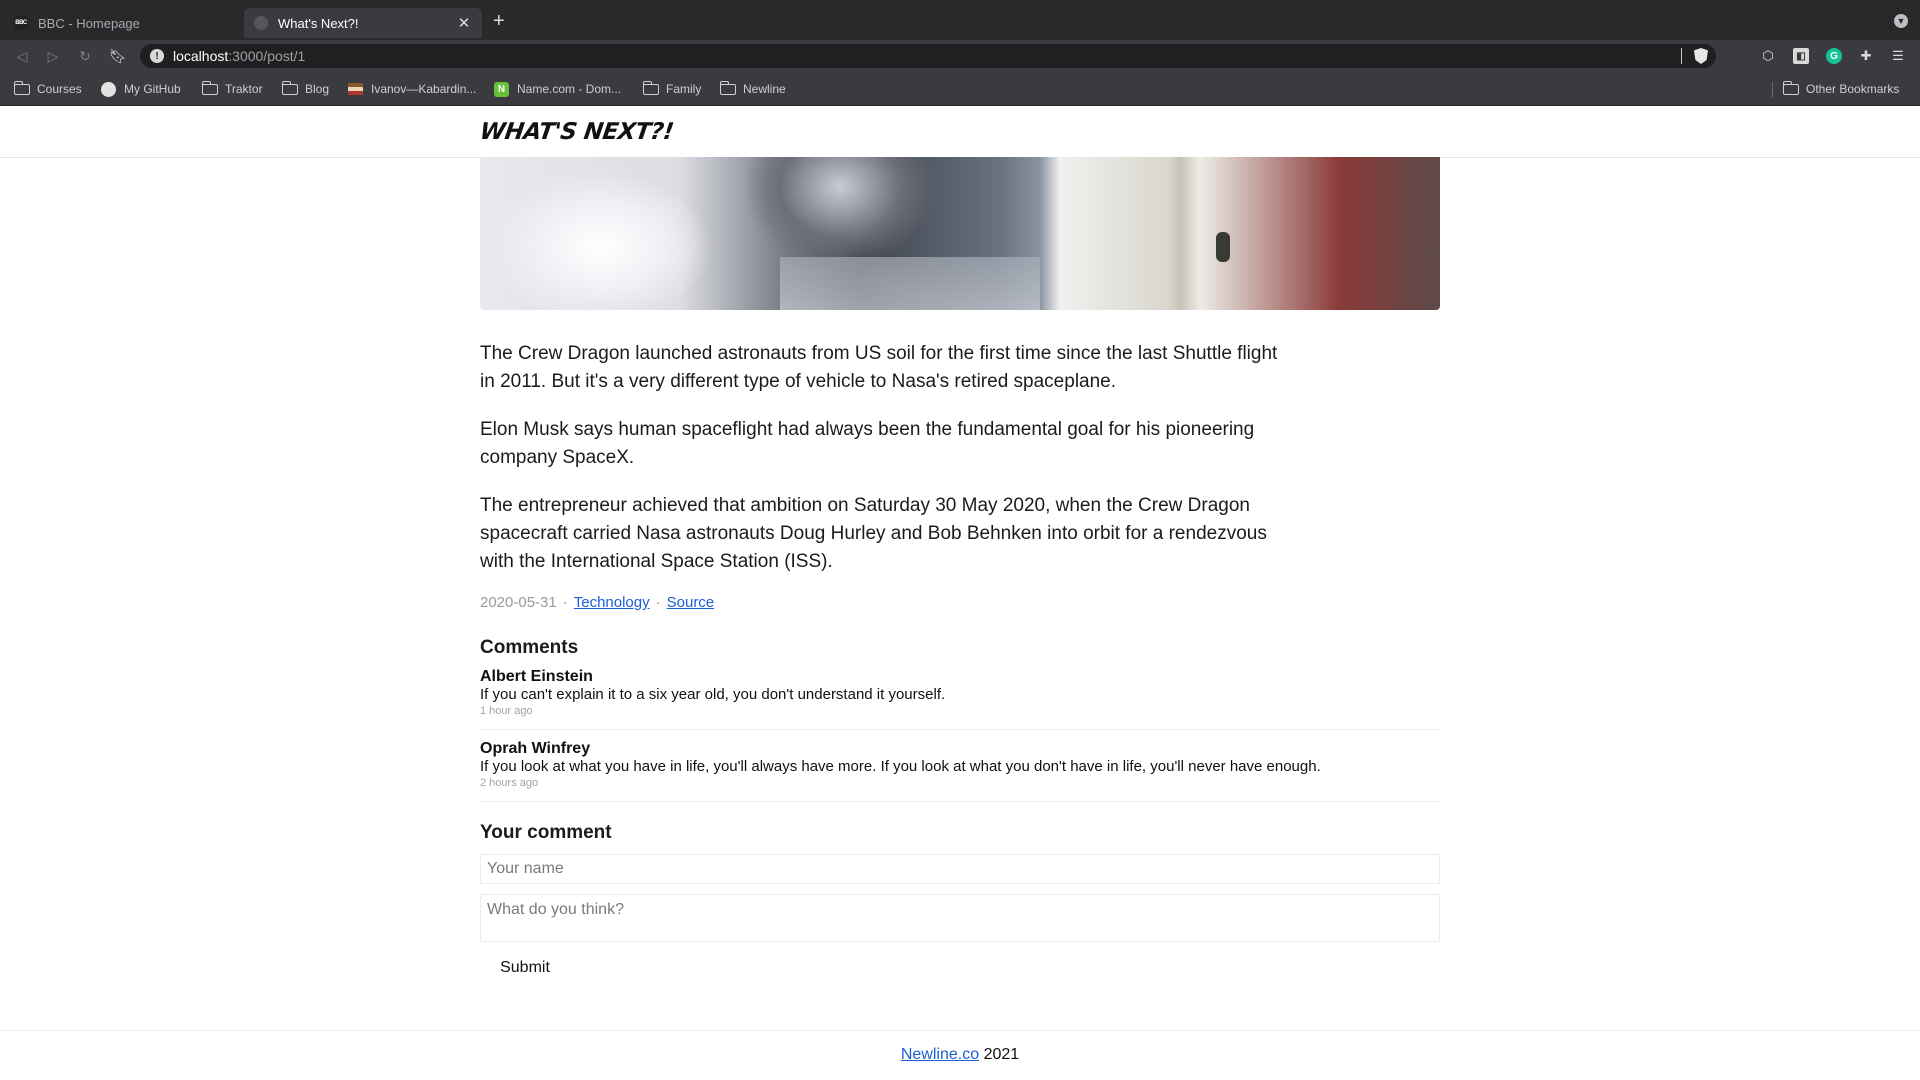  Describe the element at coordinates (22, 56) in the screenshot. I see `back-arrow-icon: ◁` at that location.